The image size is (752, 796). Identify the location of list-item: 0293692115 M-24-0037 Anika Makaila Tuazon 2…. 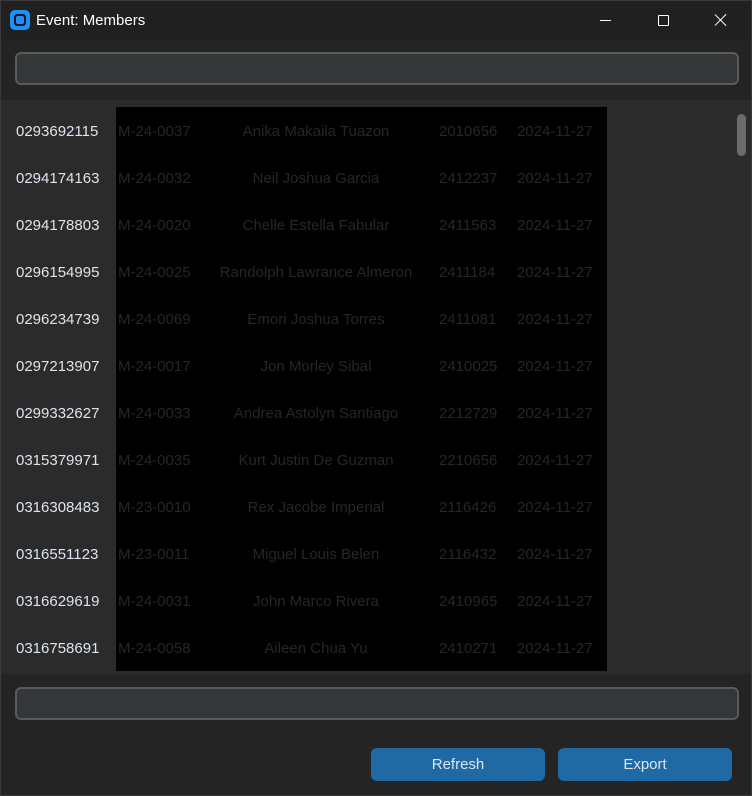
(311, 145).